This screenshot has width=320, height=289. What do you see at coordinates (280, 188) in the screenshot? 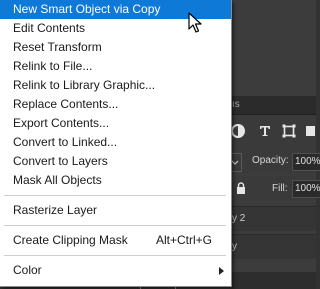
I see `fill-label: Fill:` at bounding box center [280, 188].